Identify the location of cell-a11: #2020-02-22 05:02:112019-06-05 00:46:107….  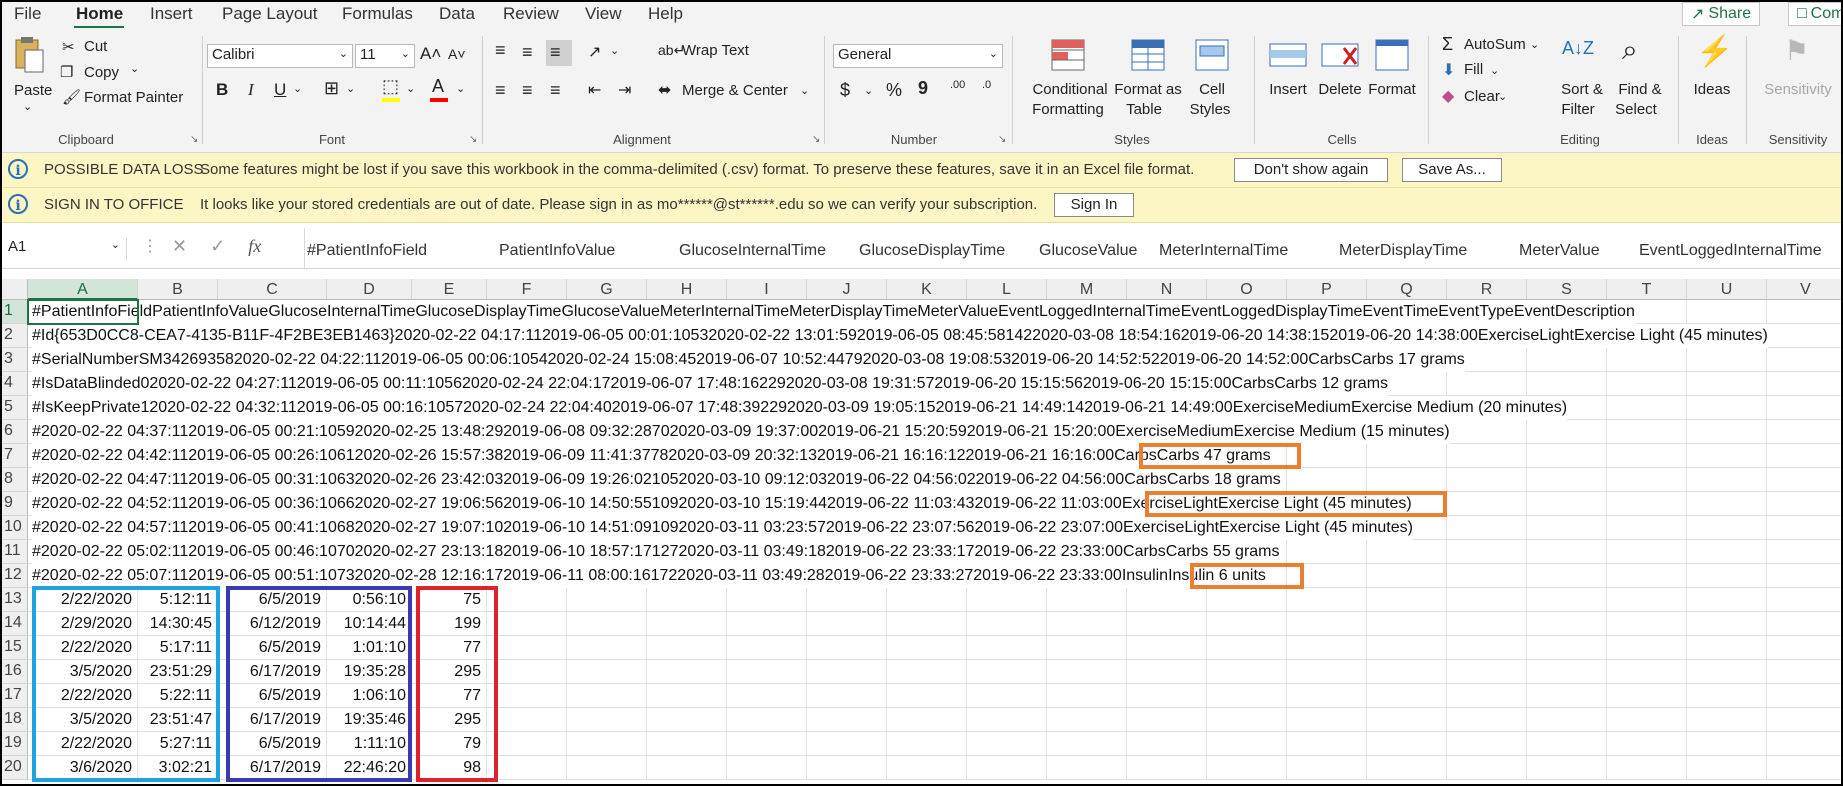
(656, 552).